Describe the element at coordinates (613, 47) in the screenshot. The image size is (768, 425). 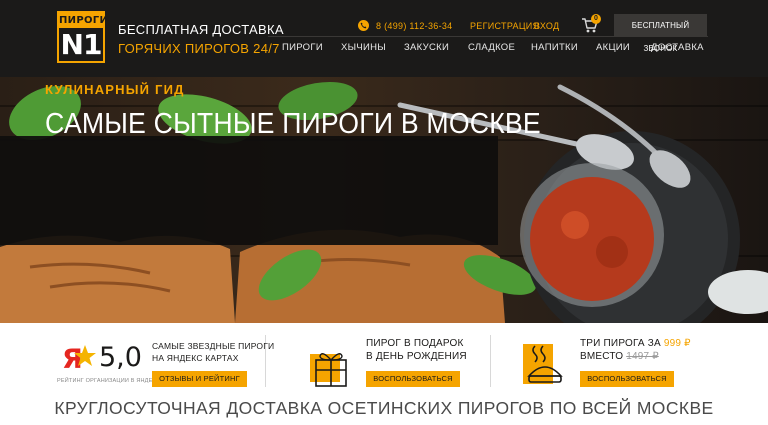
I see `nav-item-aktsii: АКЦИИ` at that location.